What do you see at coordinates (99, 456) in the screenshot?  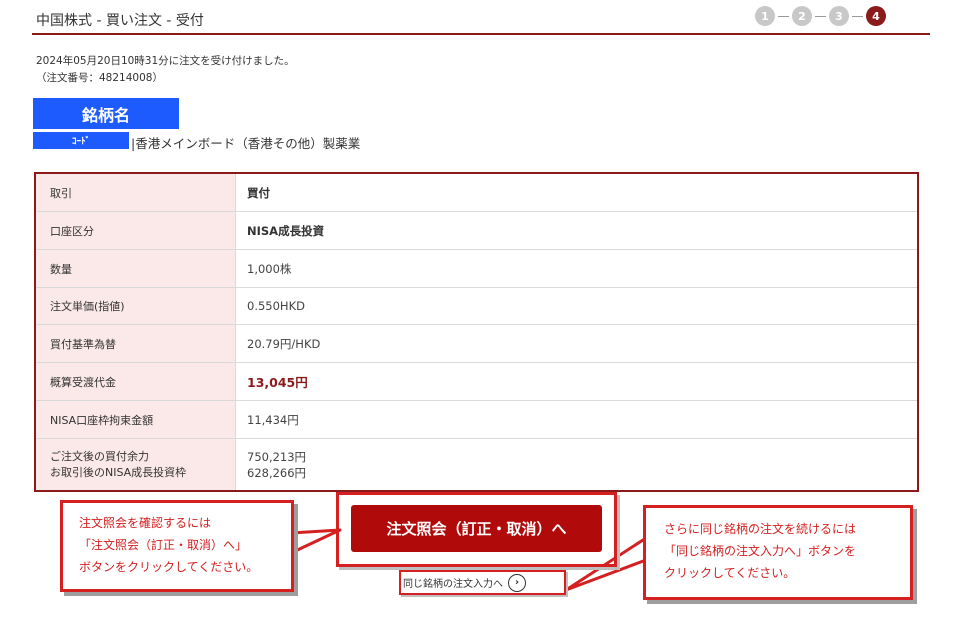 I see `row-label-line: ご注文後の買付余力` at bounding box center [99, 456].